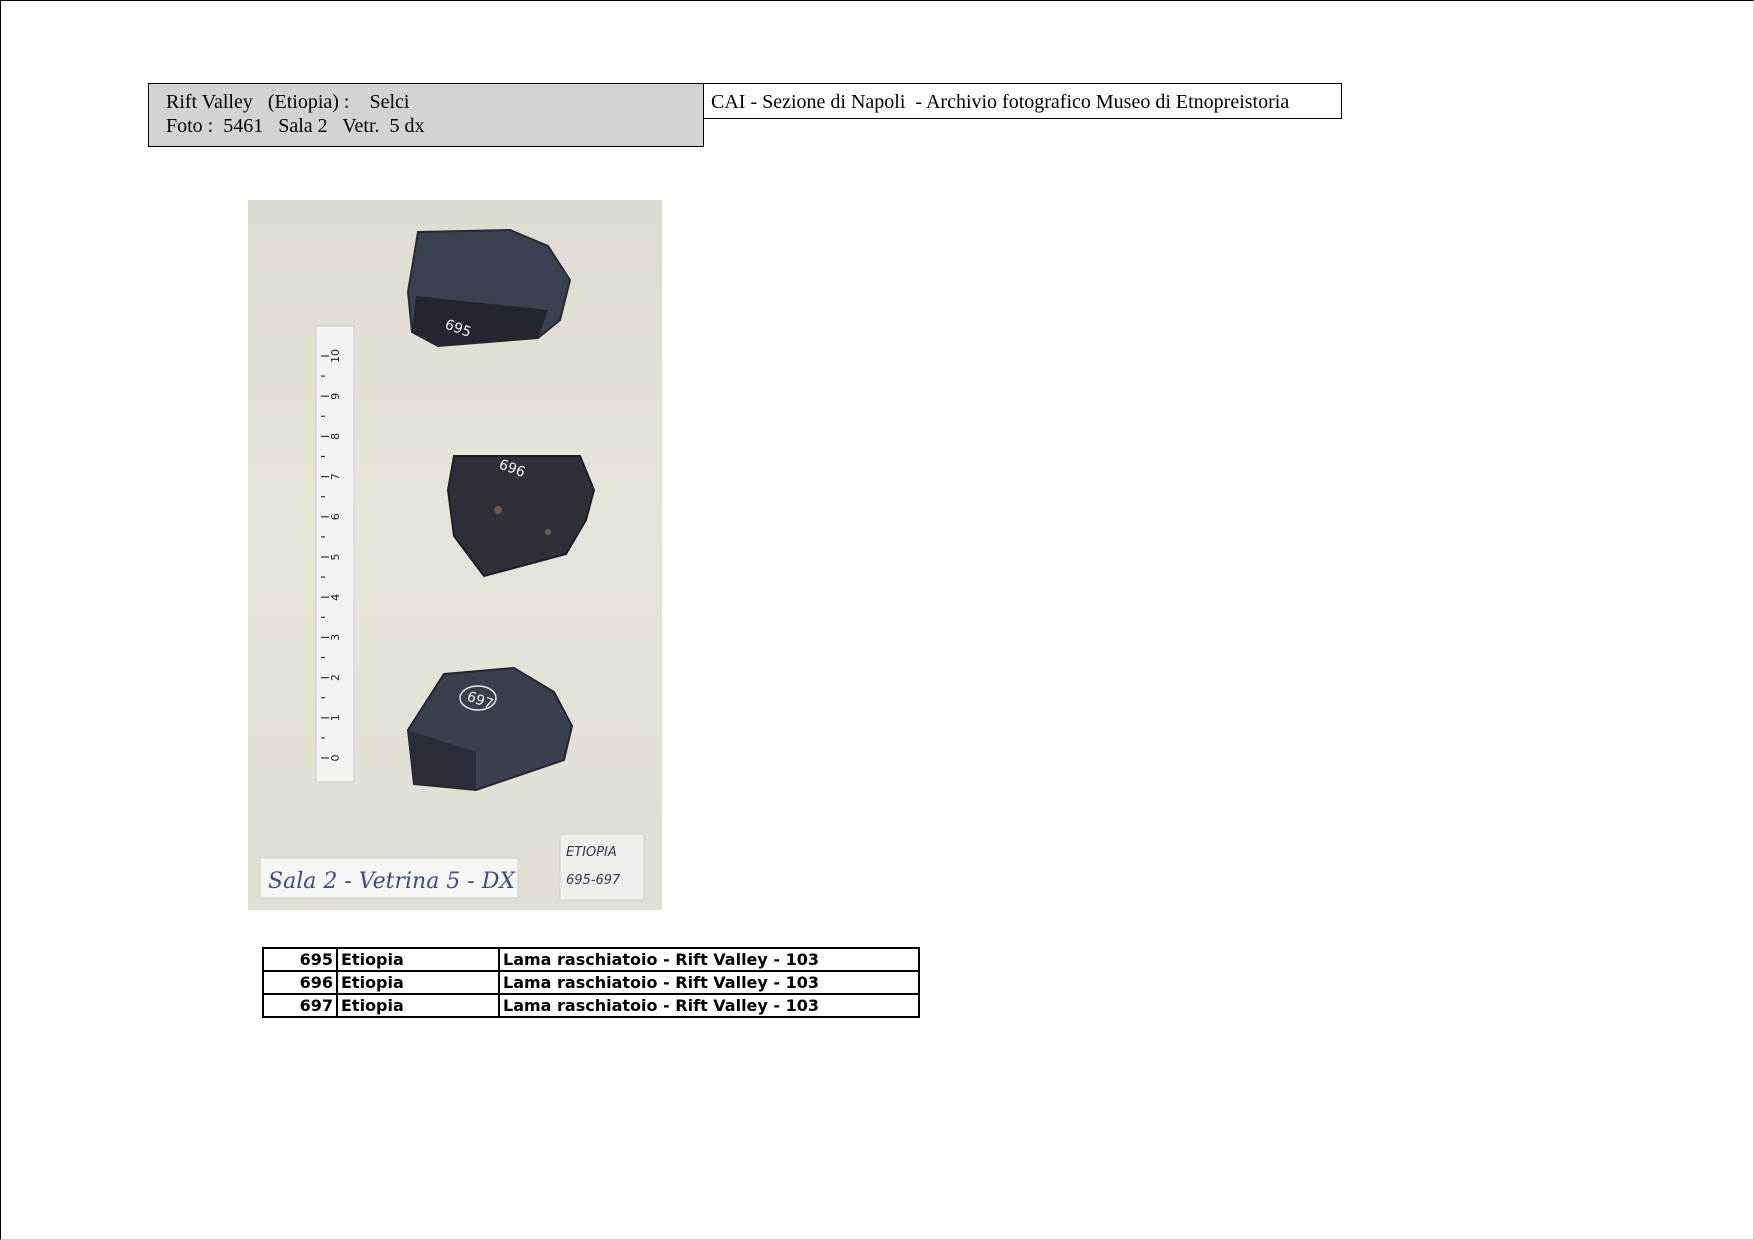  What do you see at coordinates (335, 356) in the screenshot?
I see `ruler-mark-10: 10` at bounding box center [335, 356].